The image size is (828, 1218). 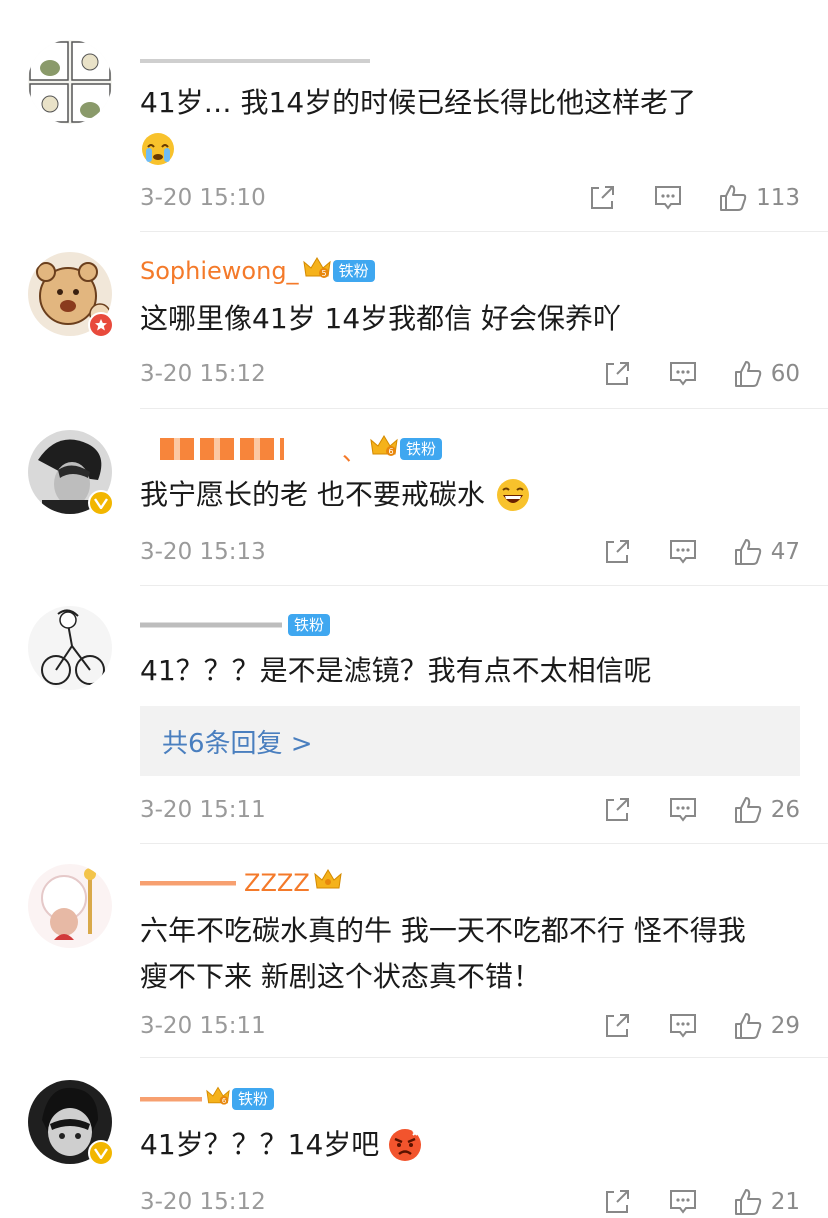 I want to click on laughing-face-icon, so click(x=513, y=495).